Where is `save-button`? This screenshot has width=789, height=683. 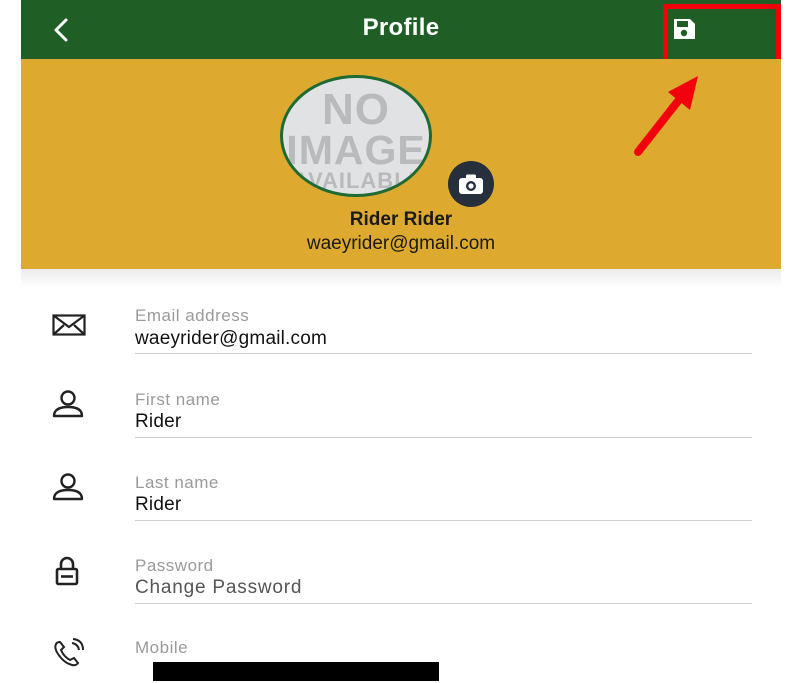
save-button is located at coordinates (684, 29).